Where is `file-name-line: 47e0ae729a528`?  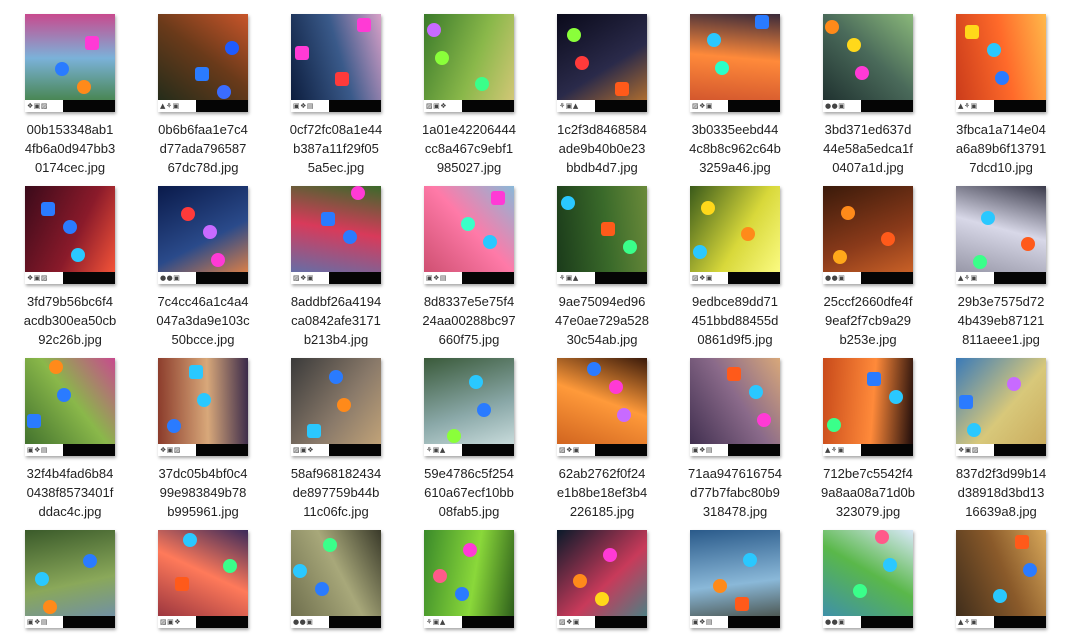
file-name-line: 47e0ae729a528 is located at coordinates (602, 320).